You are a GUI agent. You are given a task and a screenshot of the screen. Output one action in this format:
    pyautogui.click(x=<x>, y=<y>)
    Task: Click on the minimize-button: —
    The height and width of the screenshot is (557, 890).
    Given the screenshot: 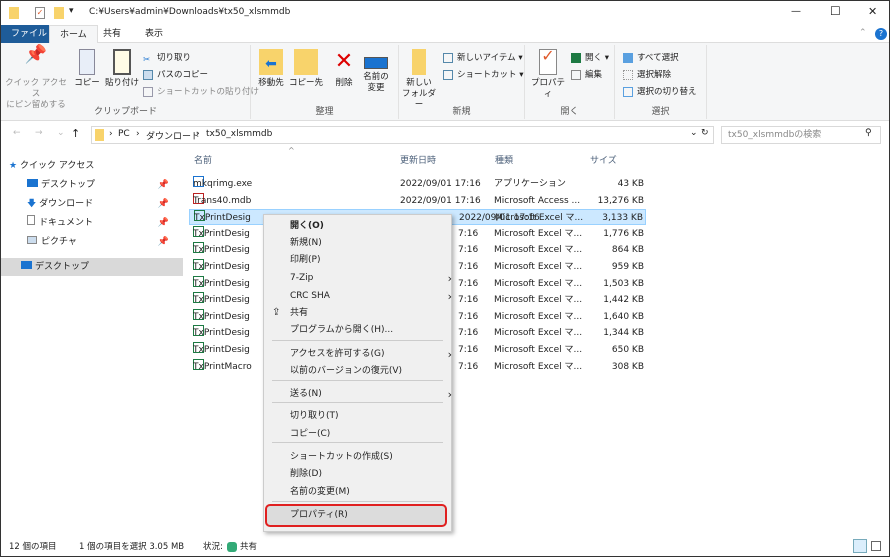 What is the action you would take?
    pyautogui.click(x=796, y=11)
    